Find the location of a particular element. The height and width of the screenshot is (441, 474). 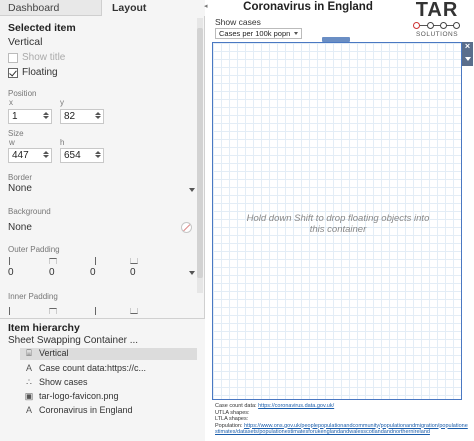

selected-item-name: Vertical is located at coordinates (25, 42).